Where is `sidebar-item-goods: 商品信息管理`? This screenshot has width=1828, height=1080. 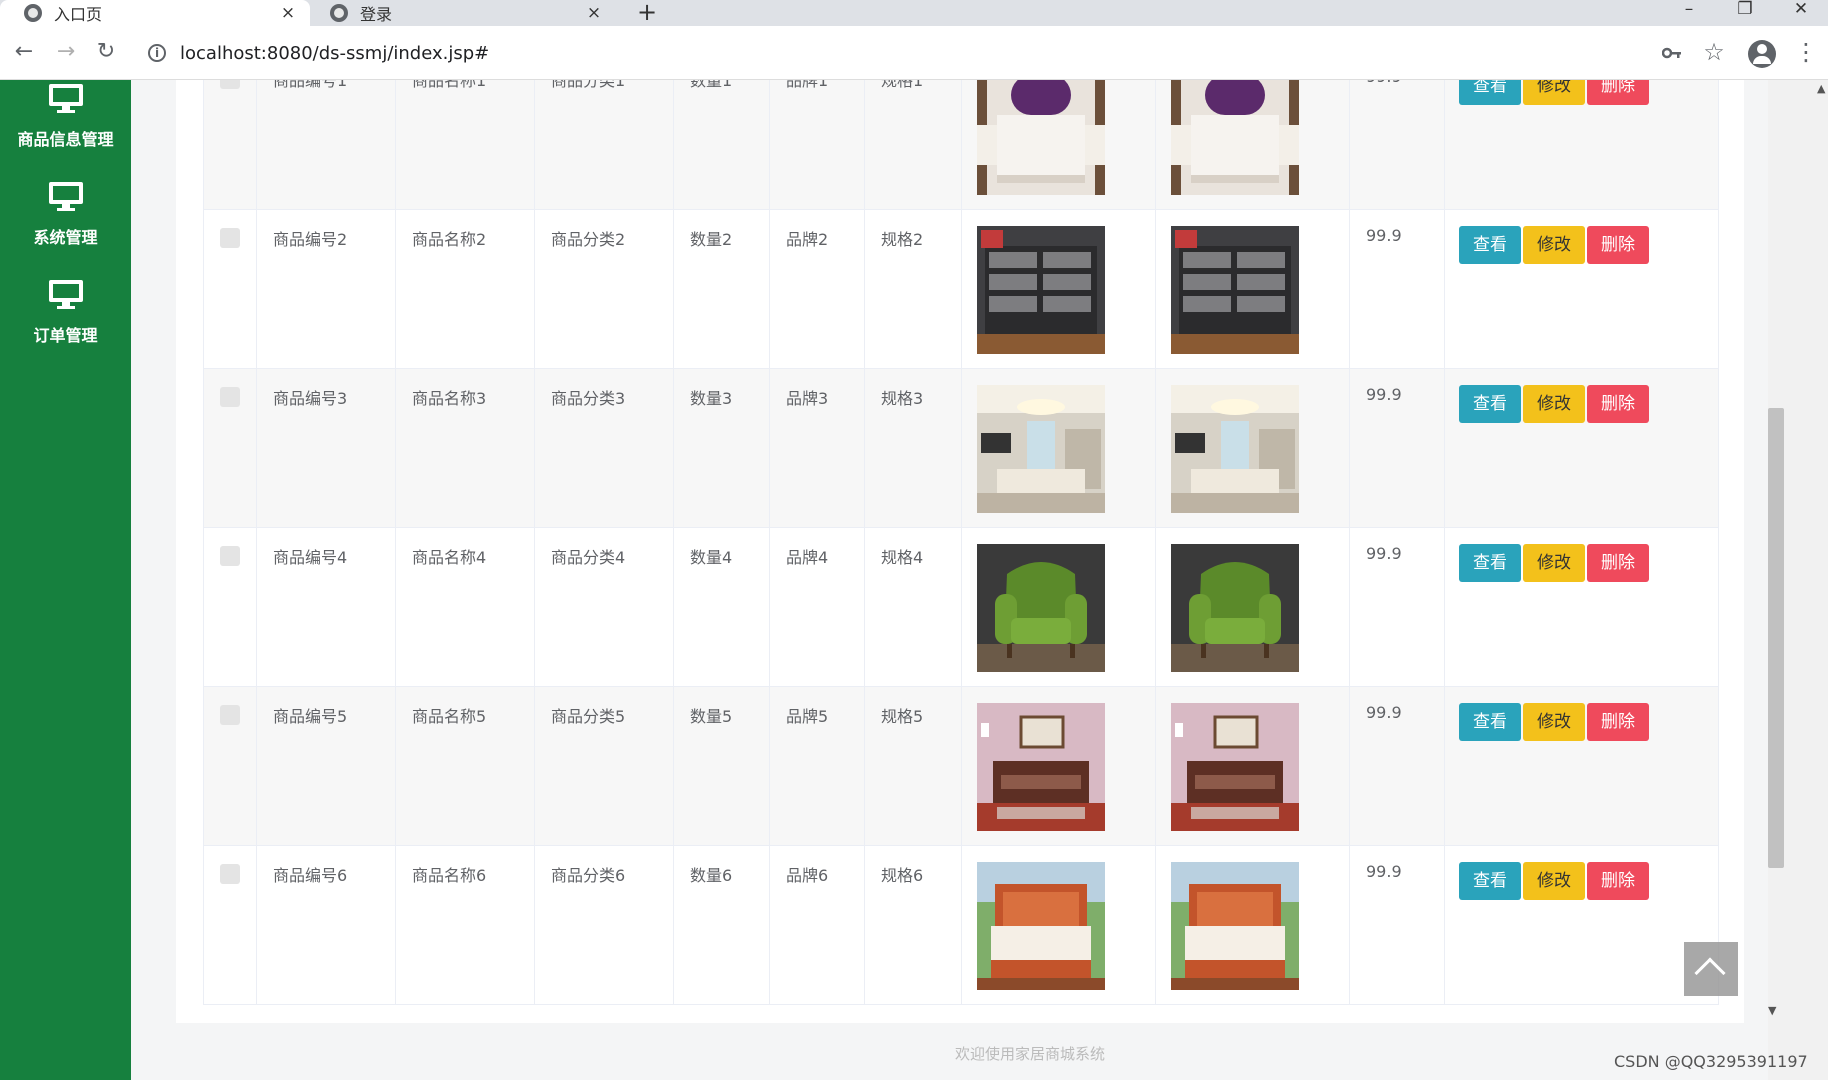 sidebar-item-goods: 商品信息管理 is located at coordinates (65, 133).